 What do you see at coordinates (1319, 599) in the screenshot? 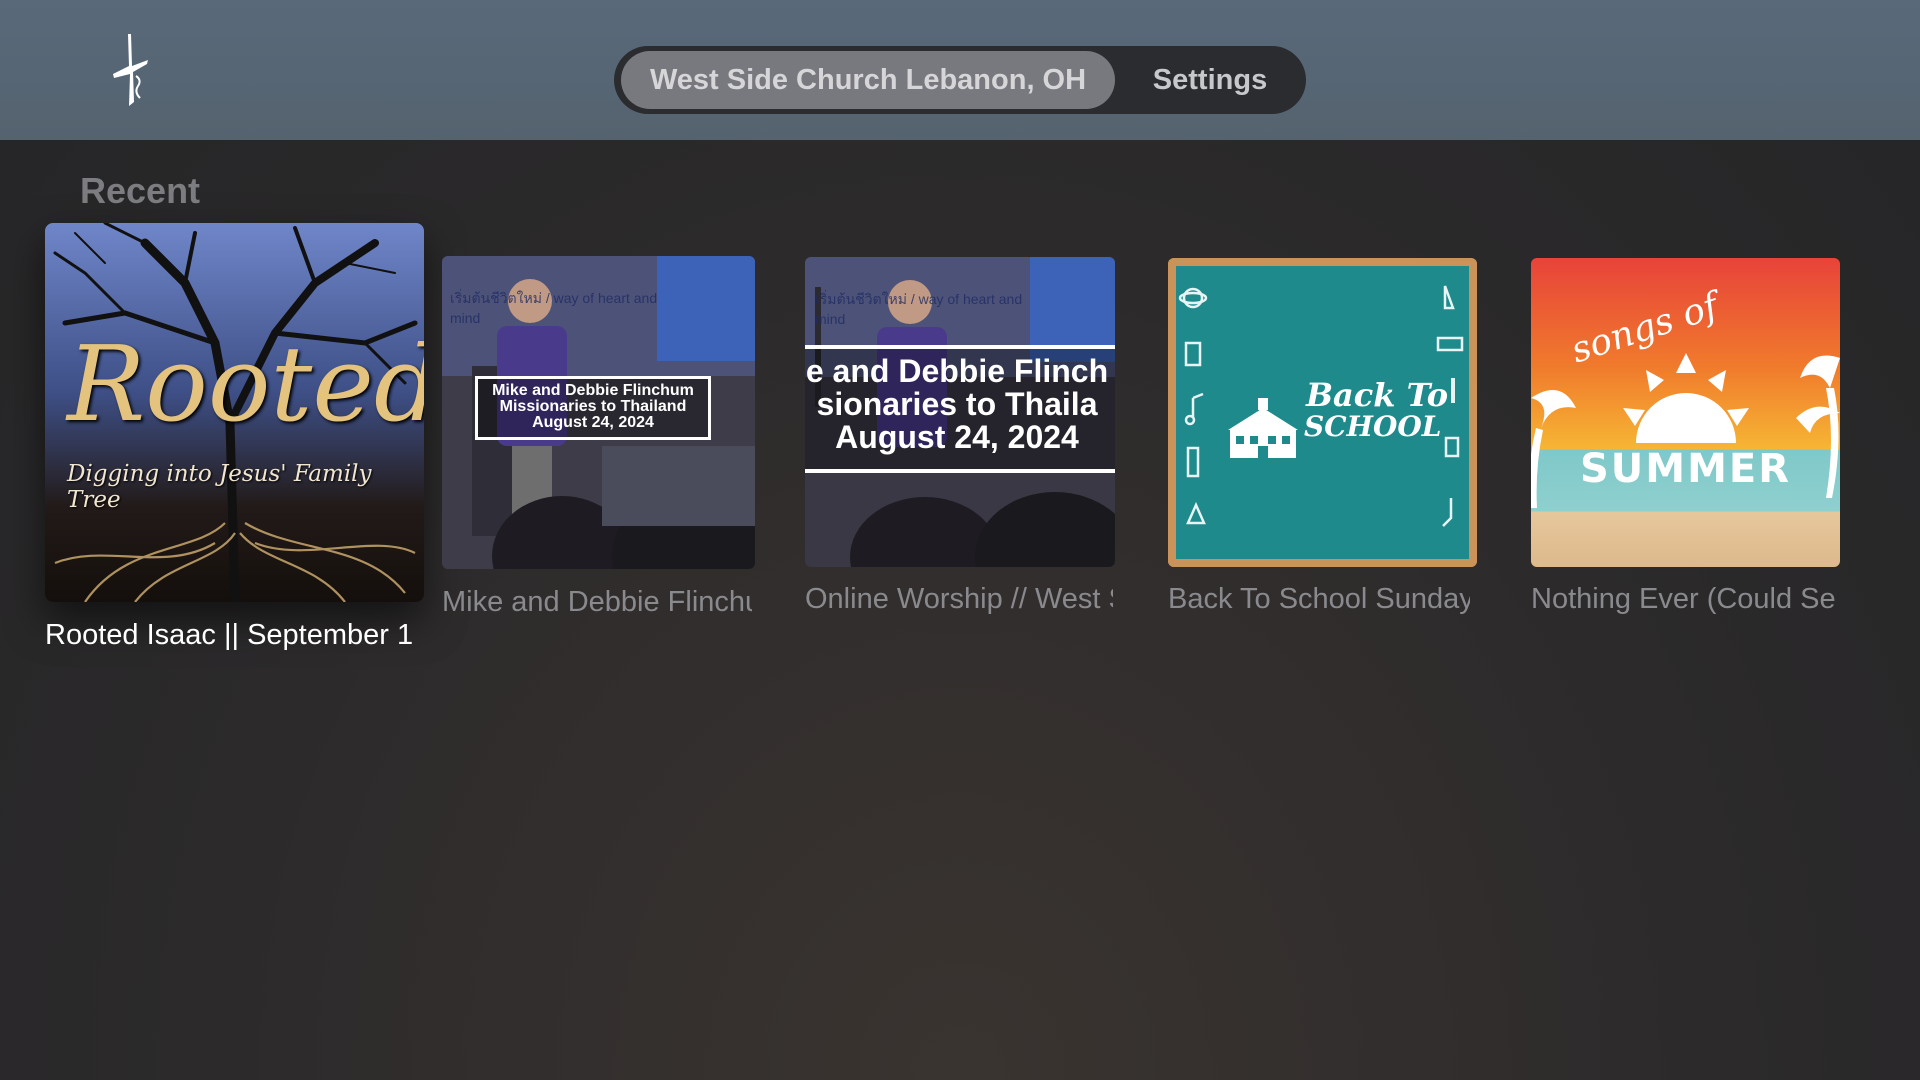
I see `video-title: Back To School Sunday` at bounding box center [1319, 599].